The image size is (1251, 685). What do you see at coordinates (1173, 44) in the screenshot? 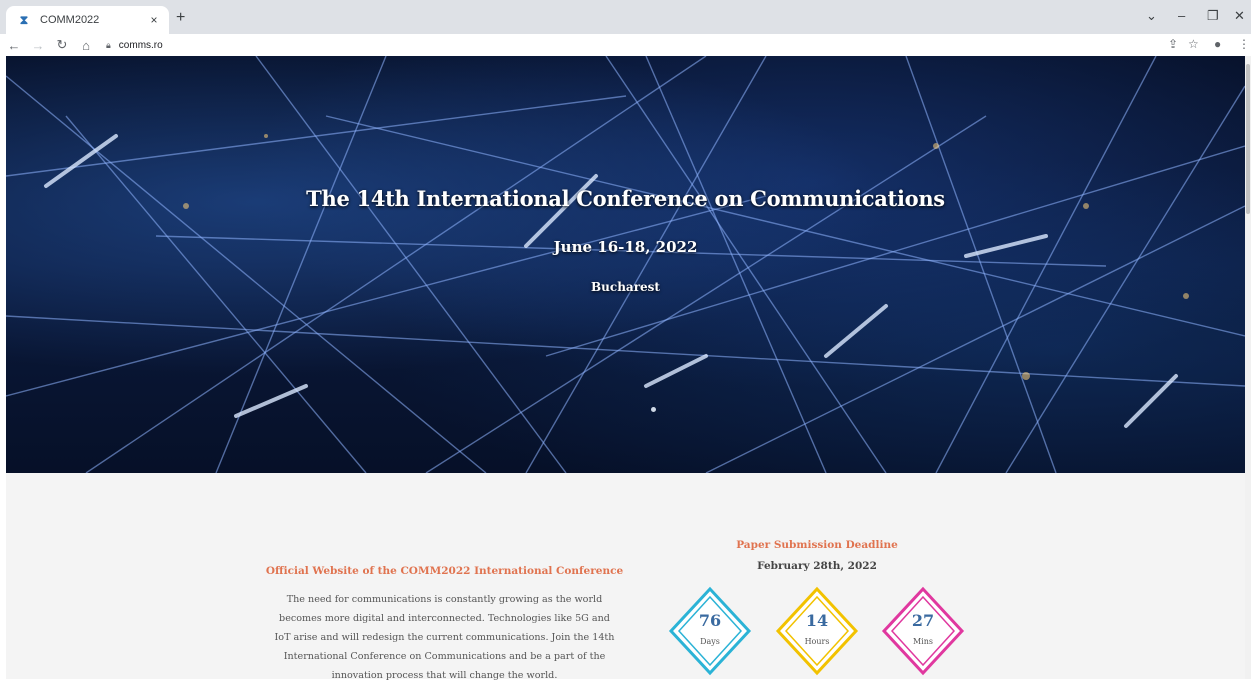
I see `share-icon: ⇪` at bounding box center [1173, 44].